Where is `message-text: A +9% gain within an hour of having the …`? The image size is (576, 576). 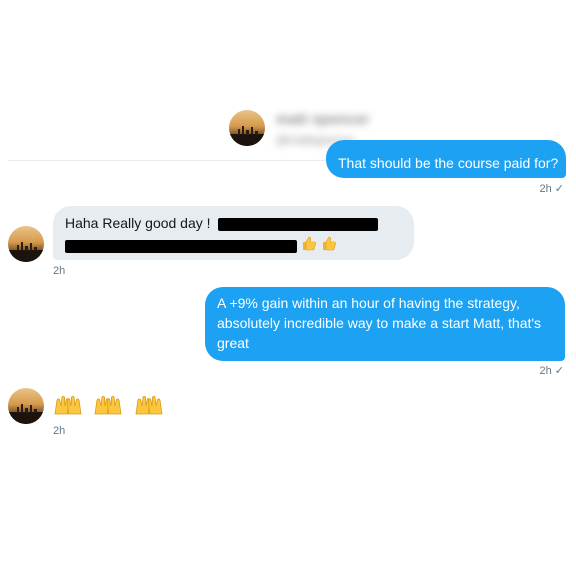
message-text: A +9% gain within an hour of having the … is located at coordinates (379, 323).